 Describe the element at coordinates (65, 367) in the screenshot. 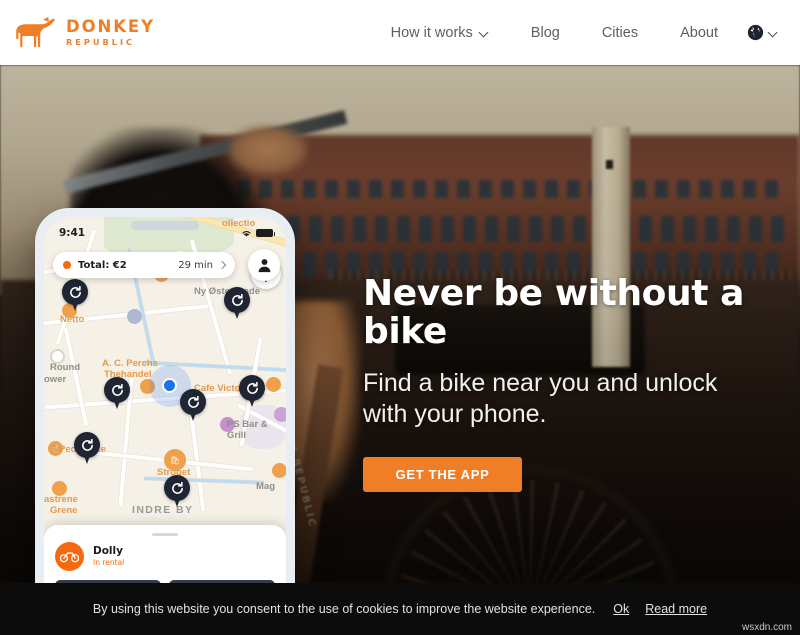

I see `map-label: Round` at that location.